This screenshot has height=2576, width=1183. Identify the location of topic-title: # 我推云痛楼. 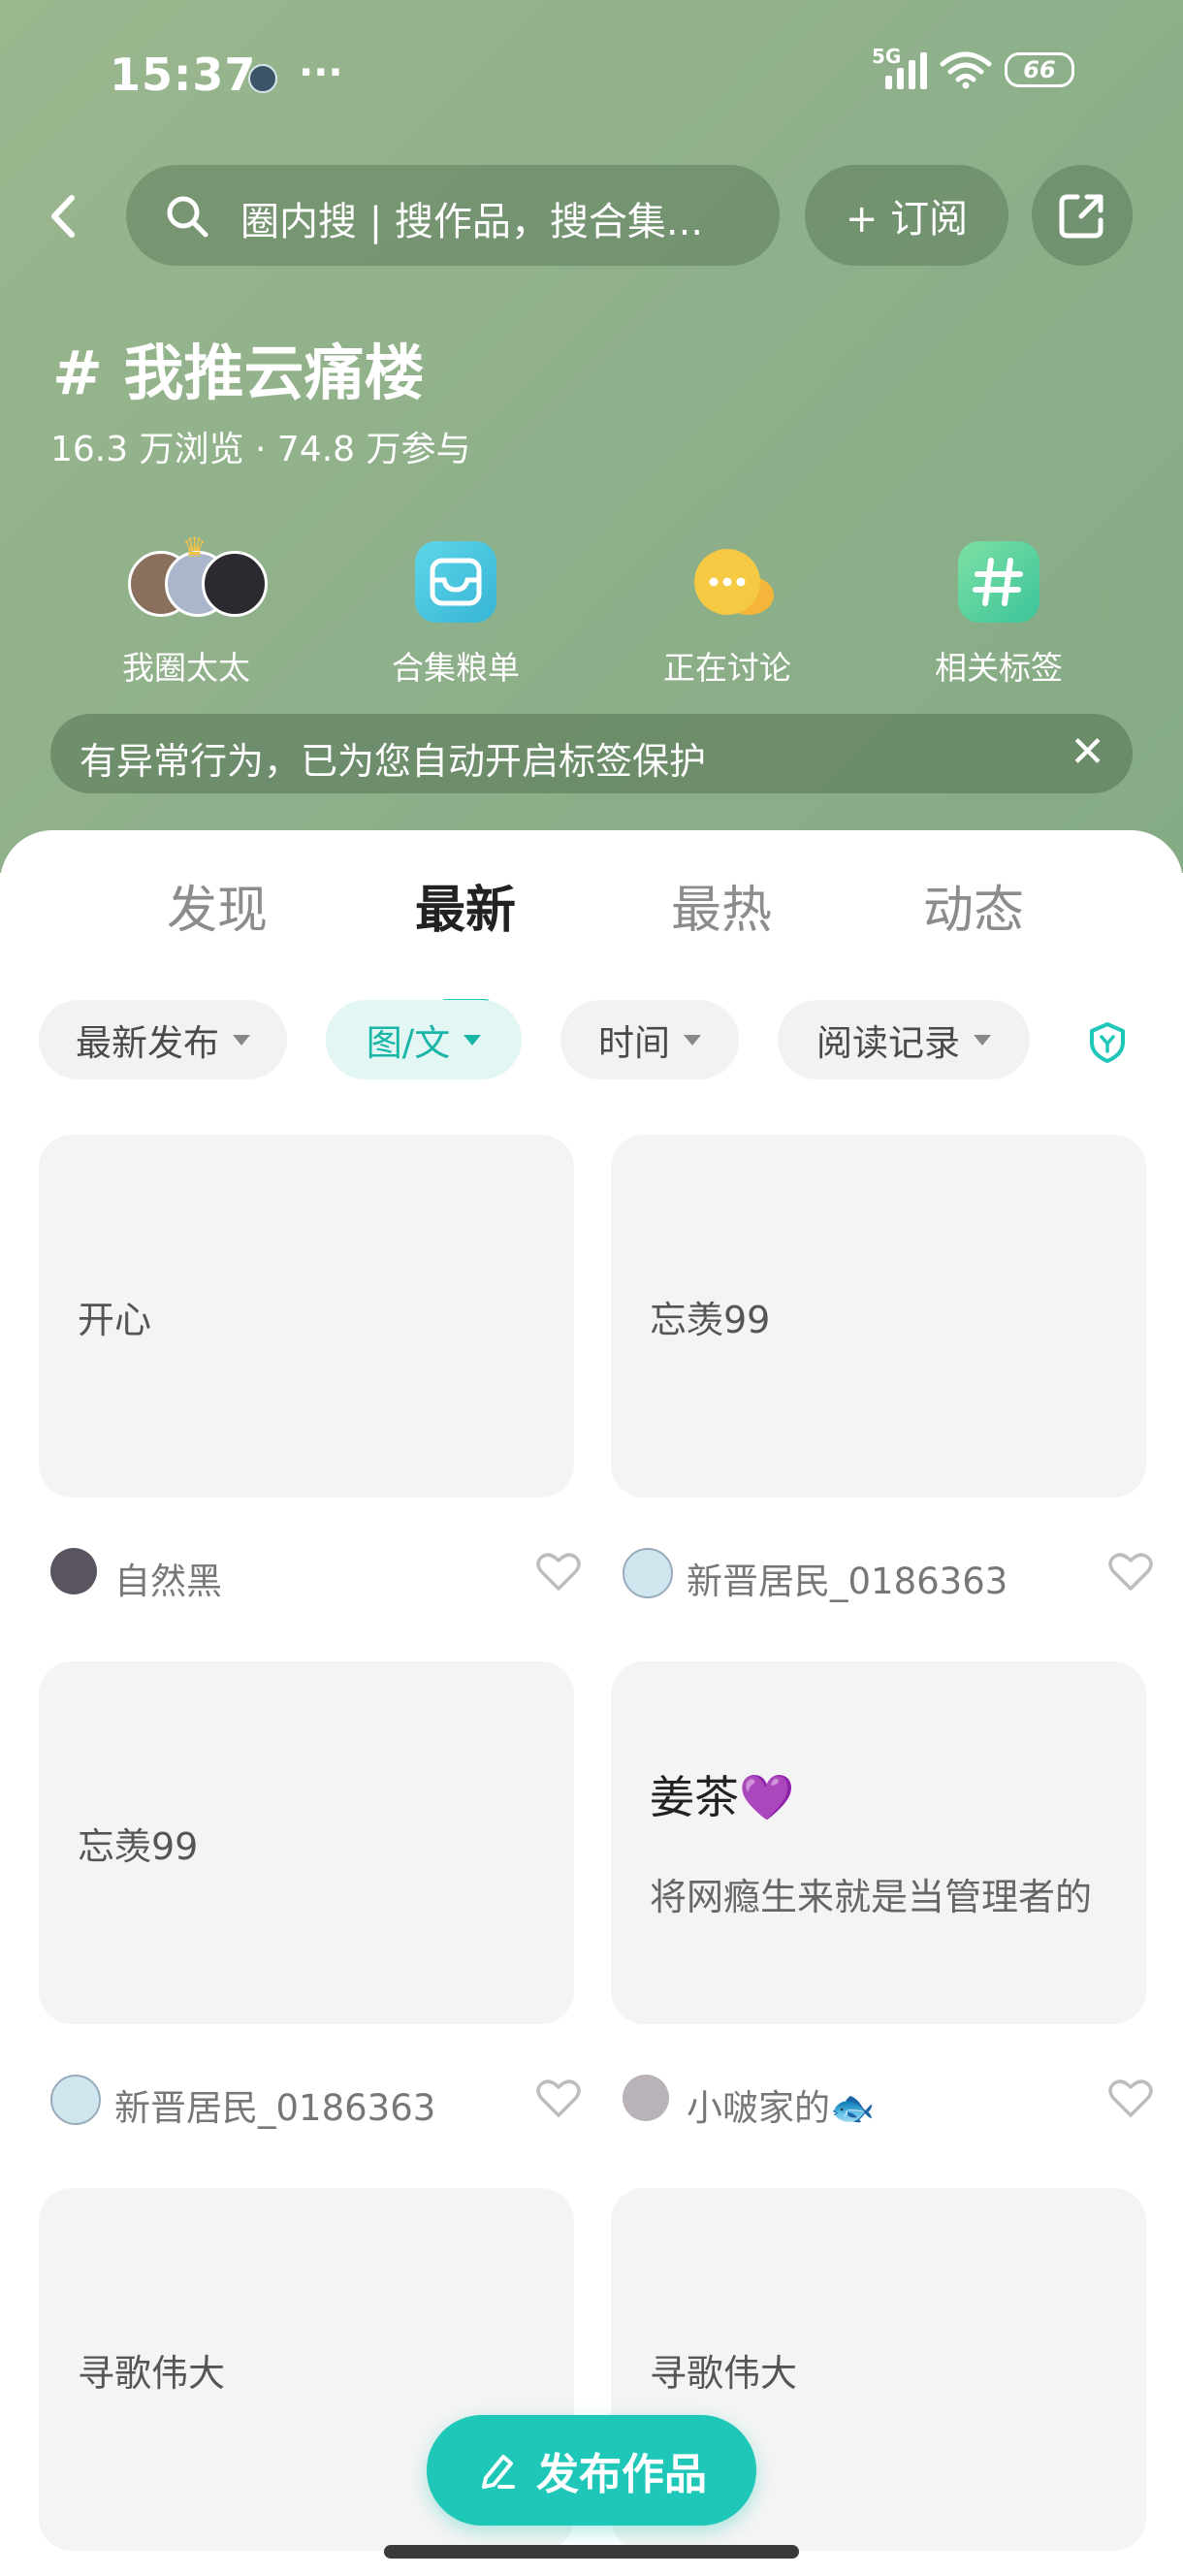
(238, 373).